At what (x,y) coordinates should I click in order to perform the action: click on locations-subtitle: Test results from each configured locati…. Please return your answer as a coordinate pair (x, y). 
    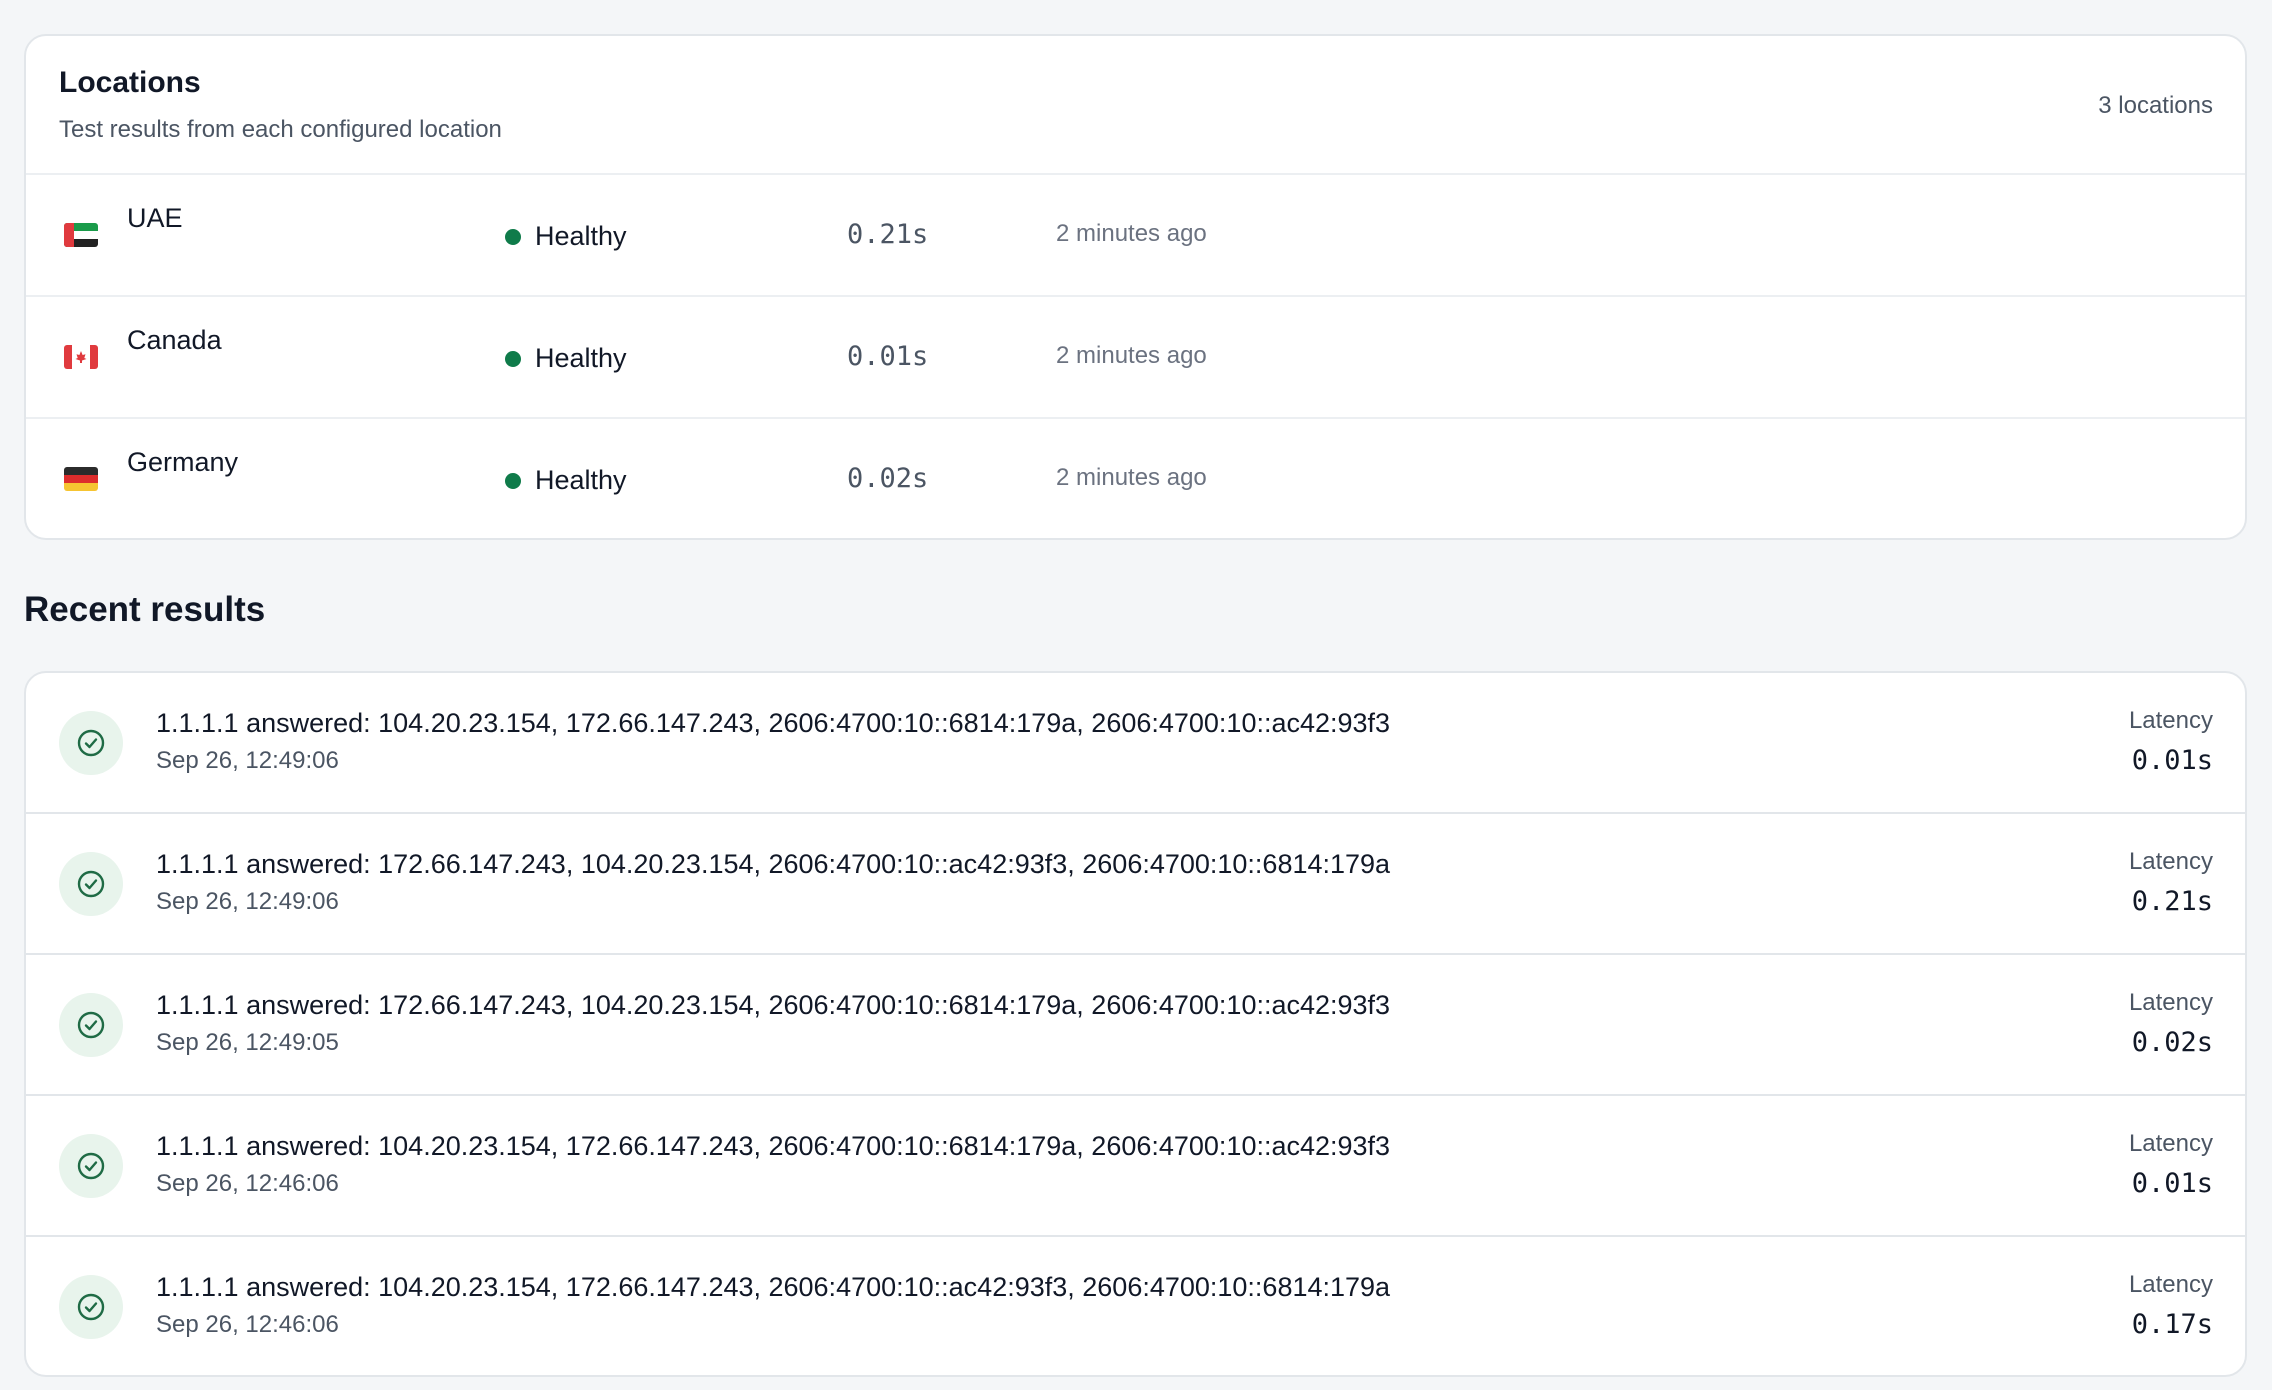
    Looking at the image, I should click on (280, 129).